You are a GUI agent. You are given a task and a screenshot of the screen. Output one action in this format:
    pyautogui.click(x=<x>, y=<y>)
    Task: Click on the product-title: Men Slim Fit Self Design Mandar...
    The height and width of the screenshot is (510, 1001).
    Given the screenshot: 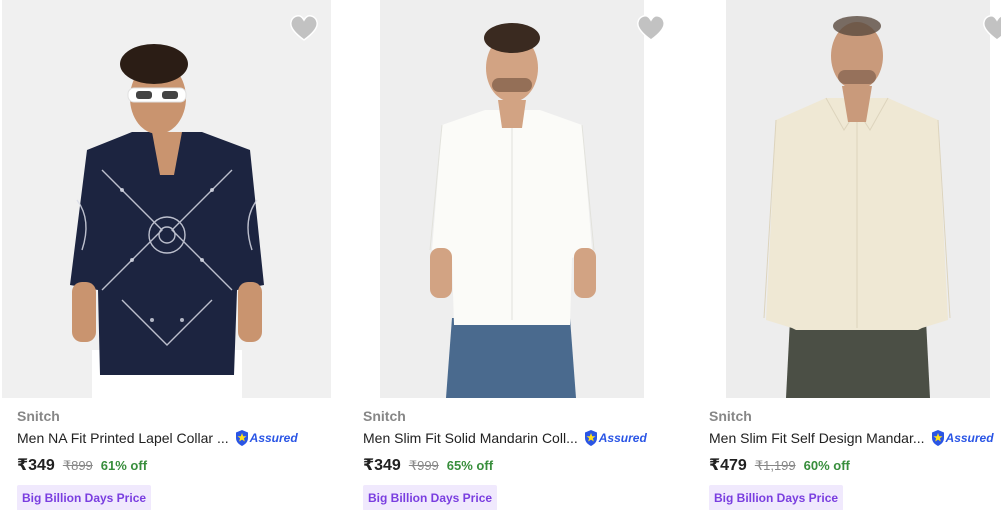 What is the action you would take?
    pyautogui.click(x=817, y=438)
    